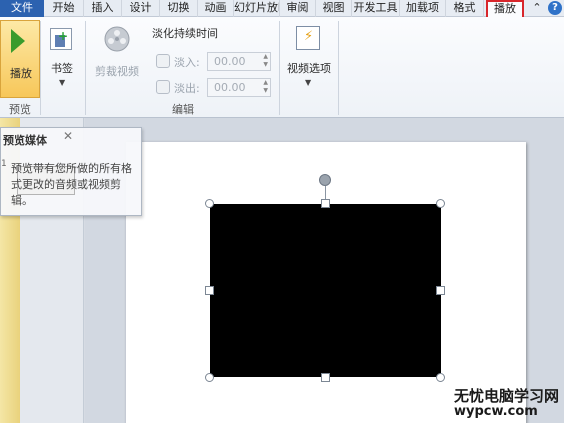 The width and height of the screenshot is (564, 423). Describe the element at coordinates (555, 8) in the screenshot. I see `help-icon: ?` at that location.